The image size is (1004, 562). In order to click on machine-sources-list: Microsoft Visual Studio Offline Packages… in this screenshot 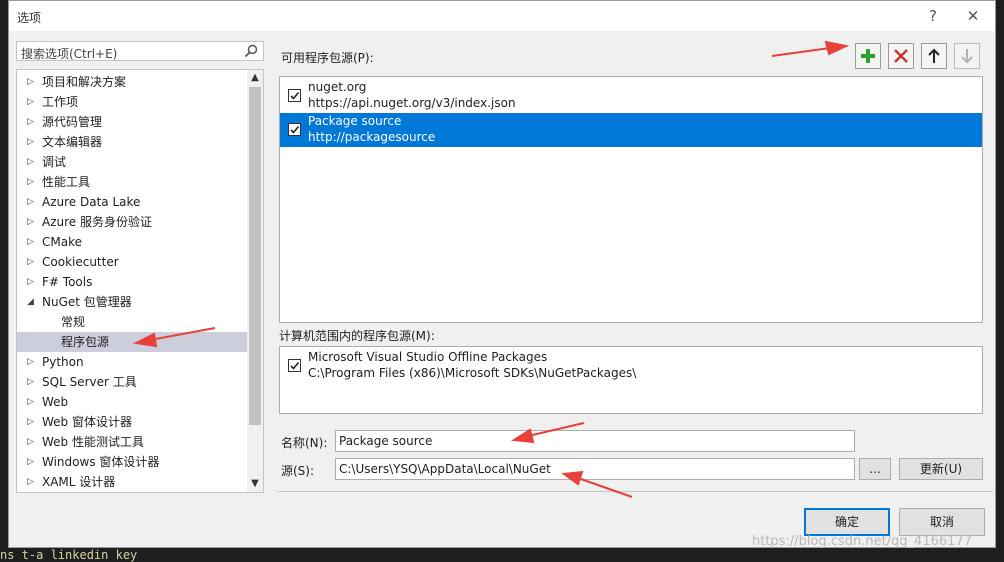, I will do `click(631, 380)`.